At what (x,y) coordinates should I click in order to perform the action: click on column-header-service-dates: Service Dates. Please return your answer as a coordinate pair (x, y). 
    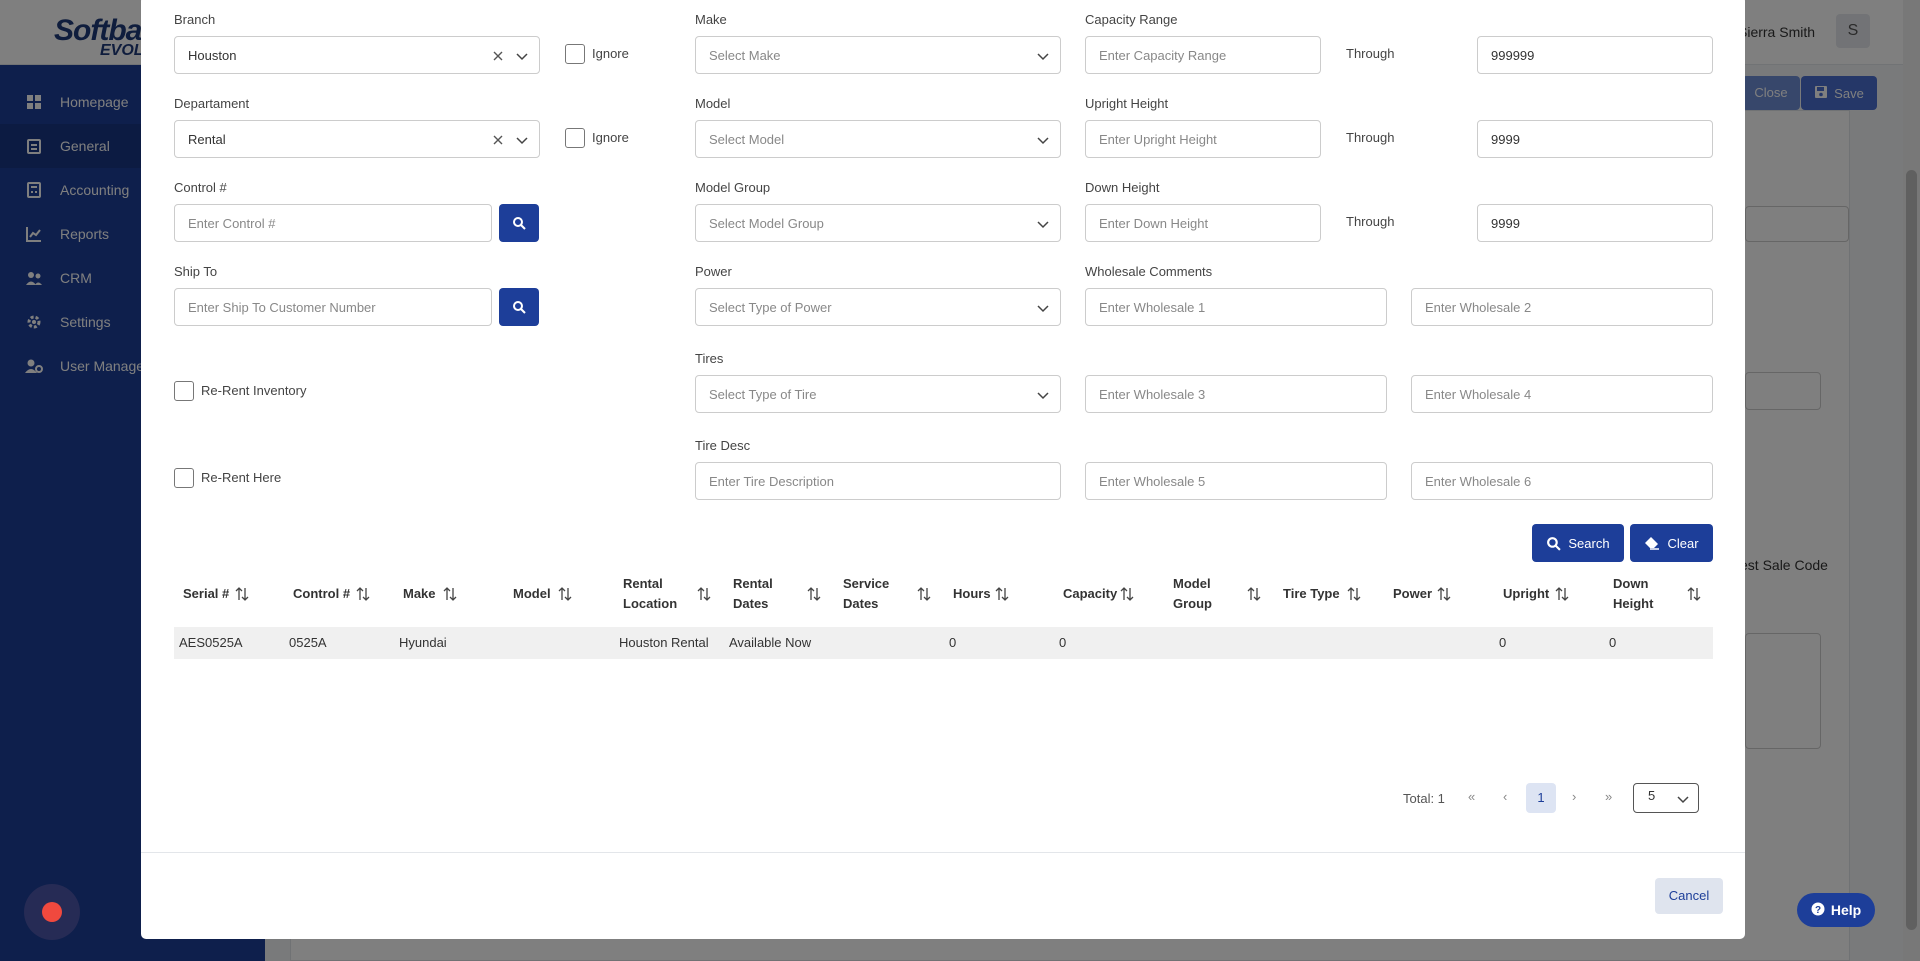
    Looking at the image, I should click on (866, 594).